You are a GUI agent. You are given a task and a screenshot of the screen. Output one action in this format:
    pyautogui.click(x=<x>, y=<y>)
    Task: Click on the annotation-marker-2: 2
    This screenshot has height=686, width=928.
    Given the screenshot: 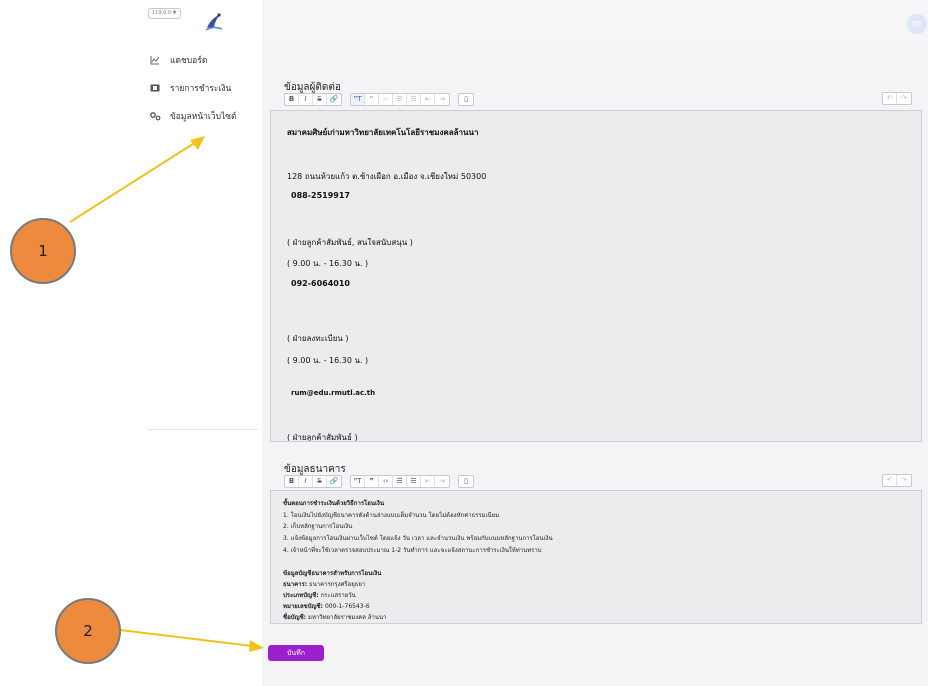 What is the action you would take?
    pyautogui.click(x=88, y=631)
    